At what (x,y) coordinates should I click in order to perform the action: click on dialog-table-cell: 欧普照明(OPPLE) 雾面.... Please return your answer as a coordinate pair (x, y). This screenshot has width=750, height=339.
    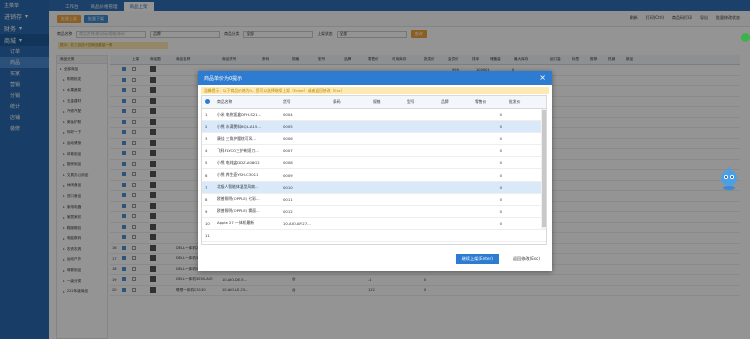
    Looking at the image, I should click on (238, 211).